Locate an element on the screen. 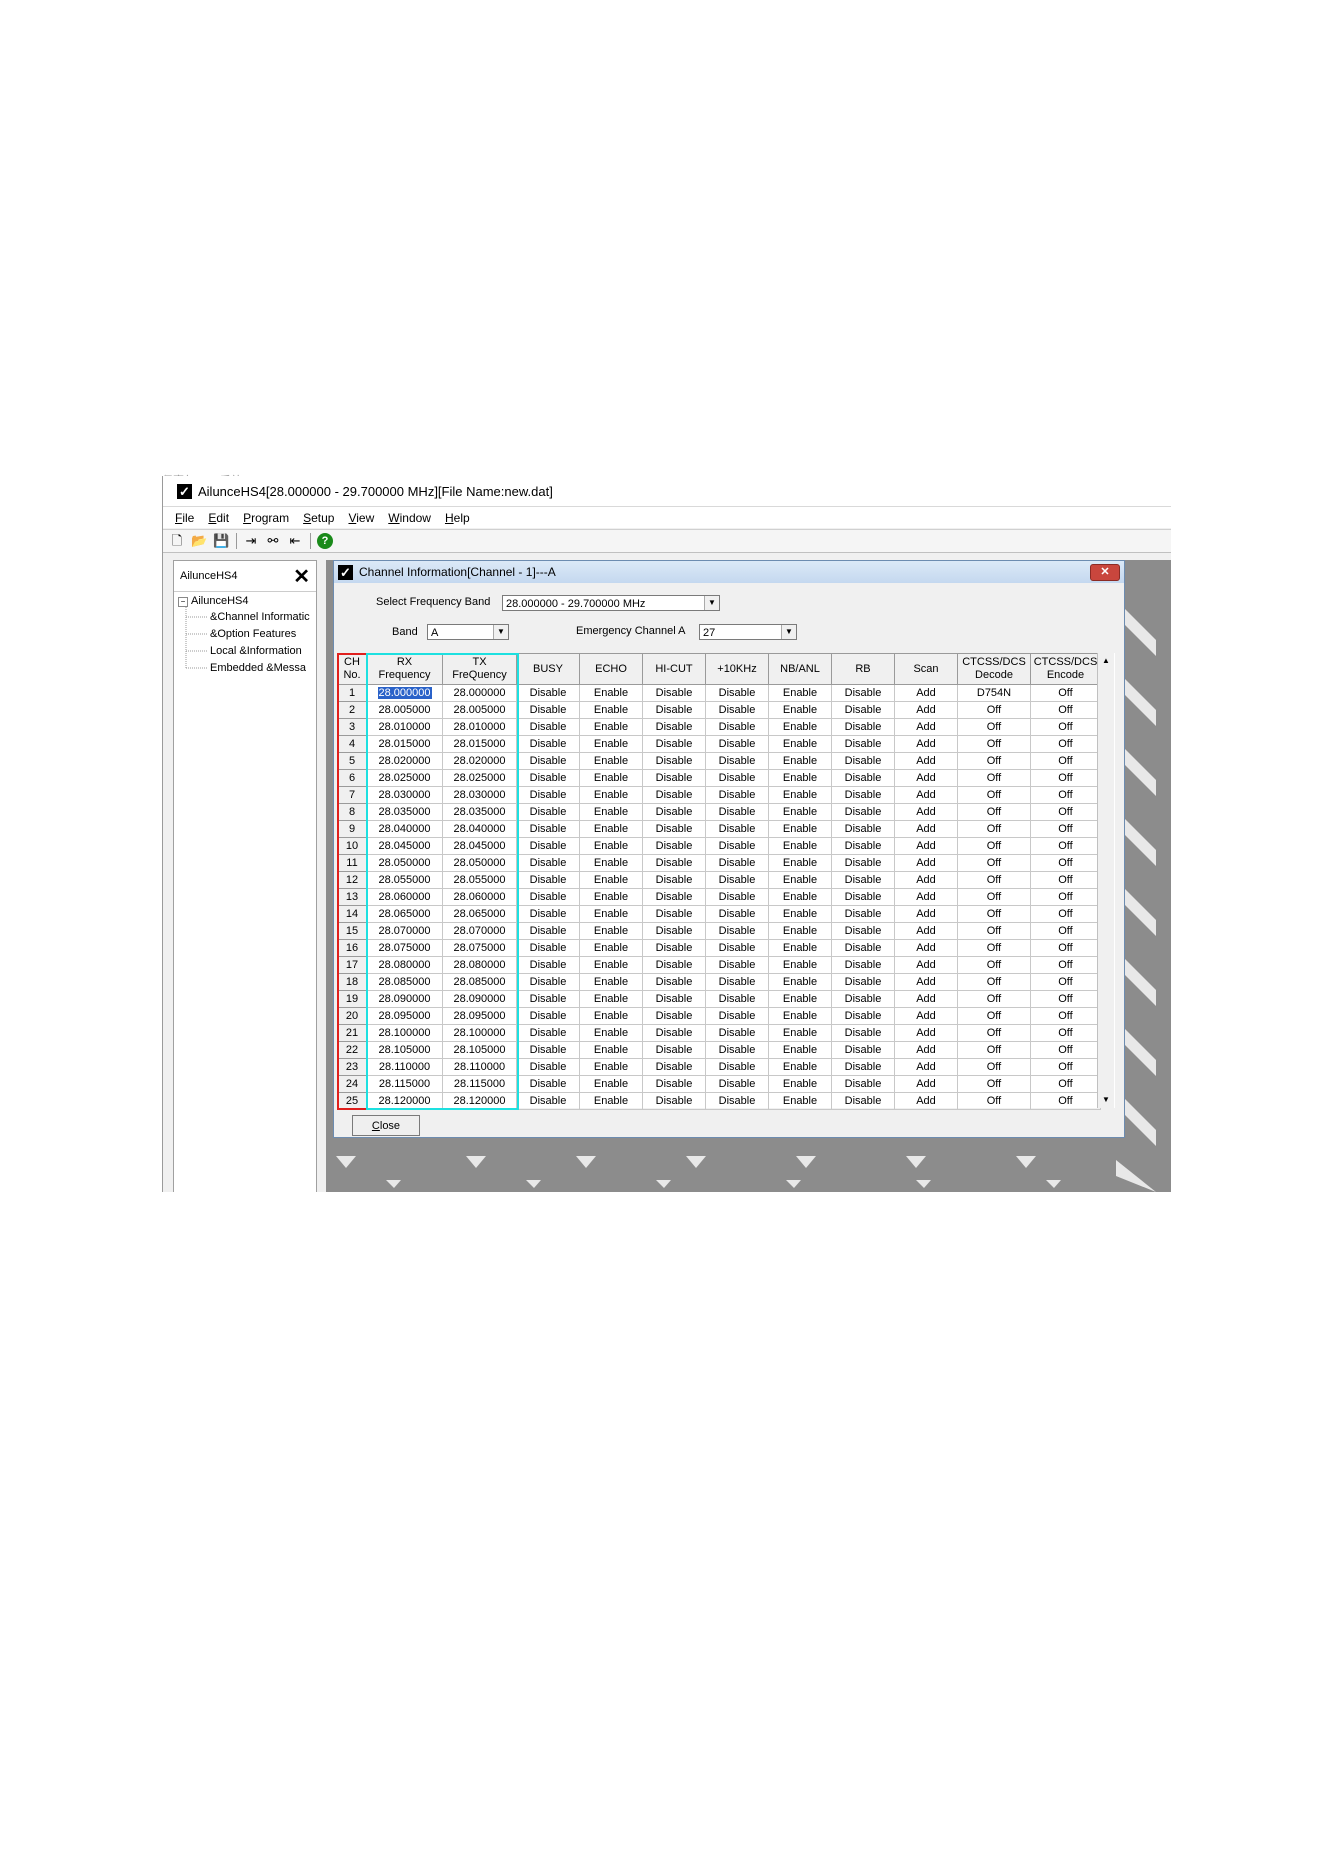 This screenshot has height=1872, width=1324. channel-number-cell: 11 is located at coordinates (352, 863).